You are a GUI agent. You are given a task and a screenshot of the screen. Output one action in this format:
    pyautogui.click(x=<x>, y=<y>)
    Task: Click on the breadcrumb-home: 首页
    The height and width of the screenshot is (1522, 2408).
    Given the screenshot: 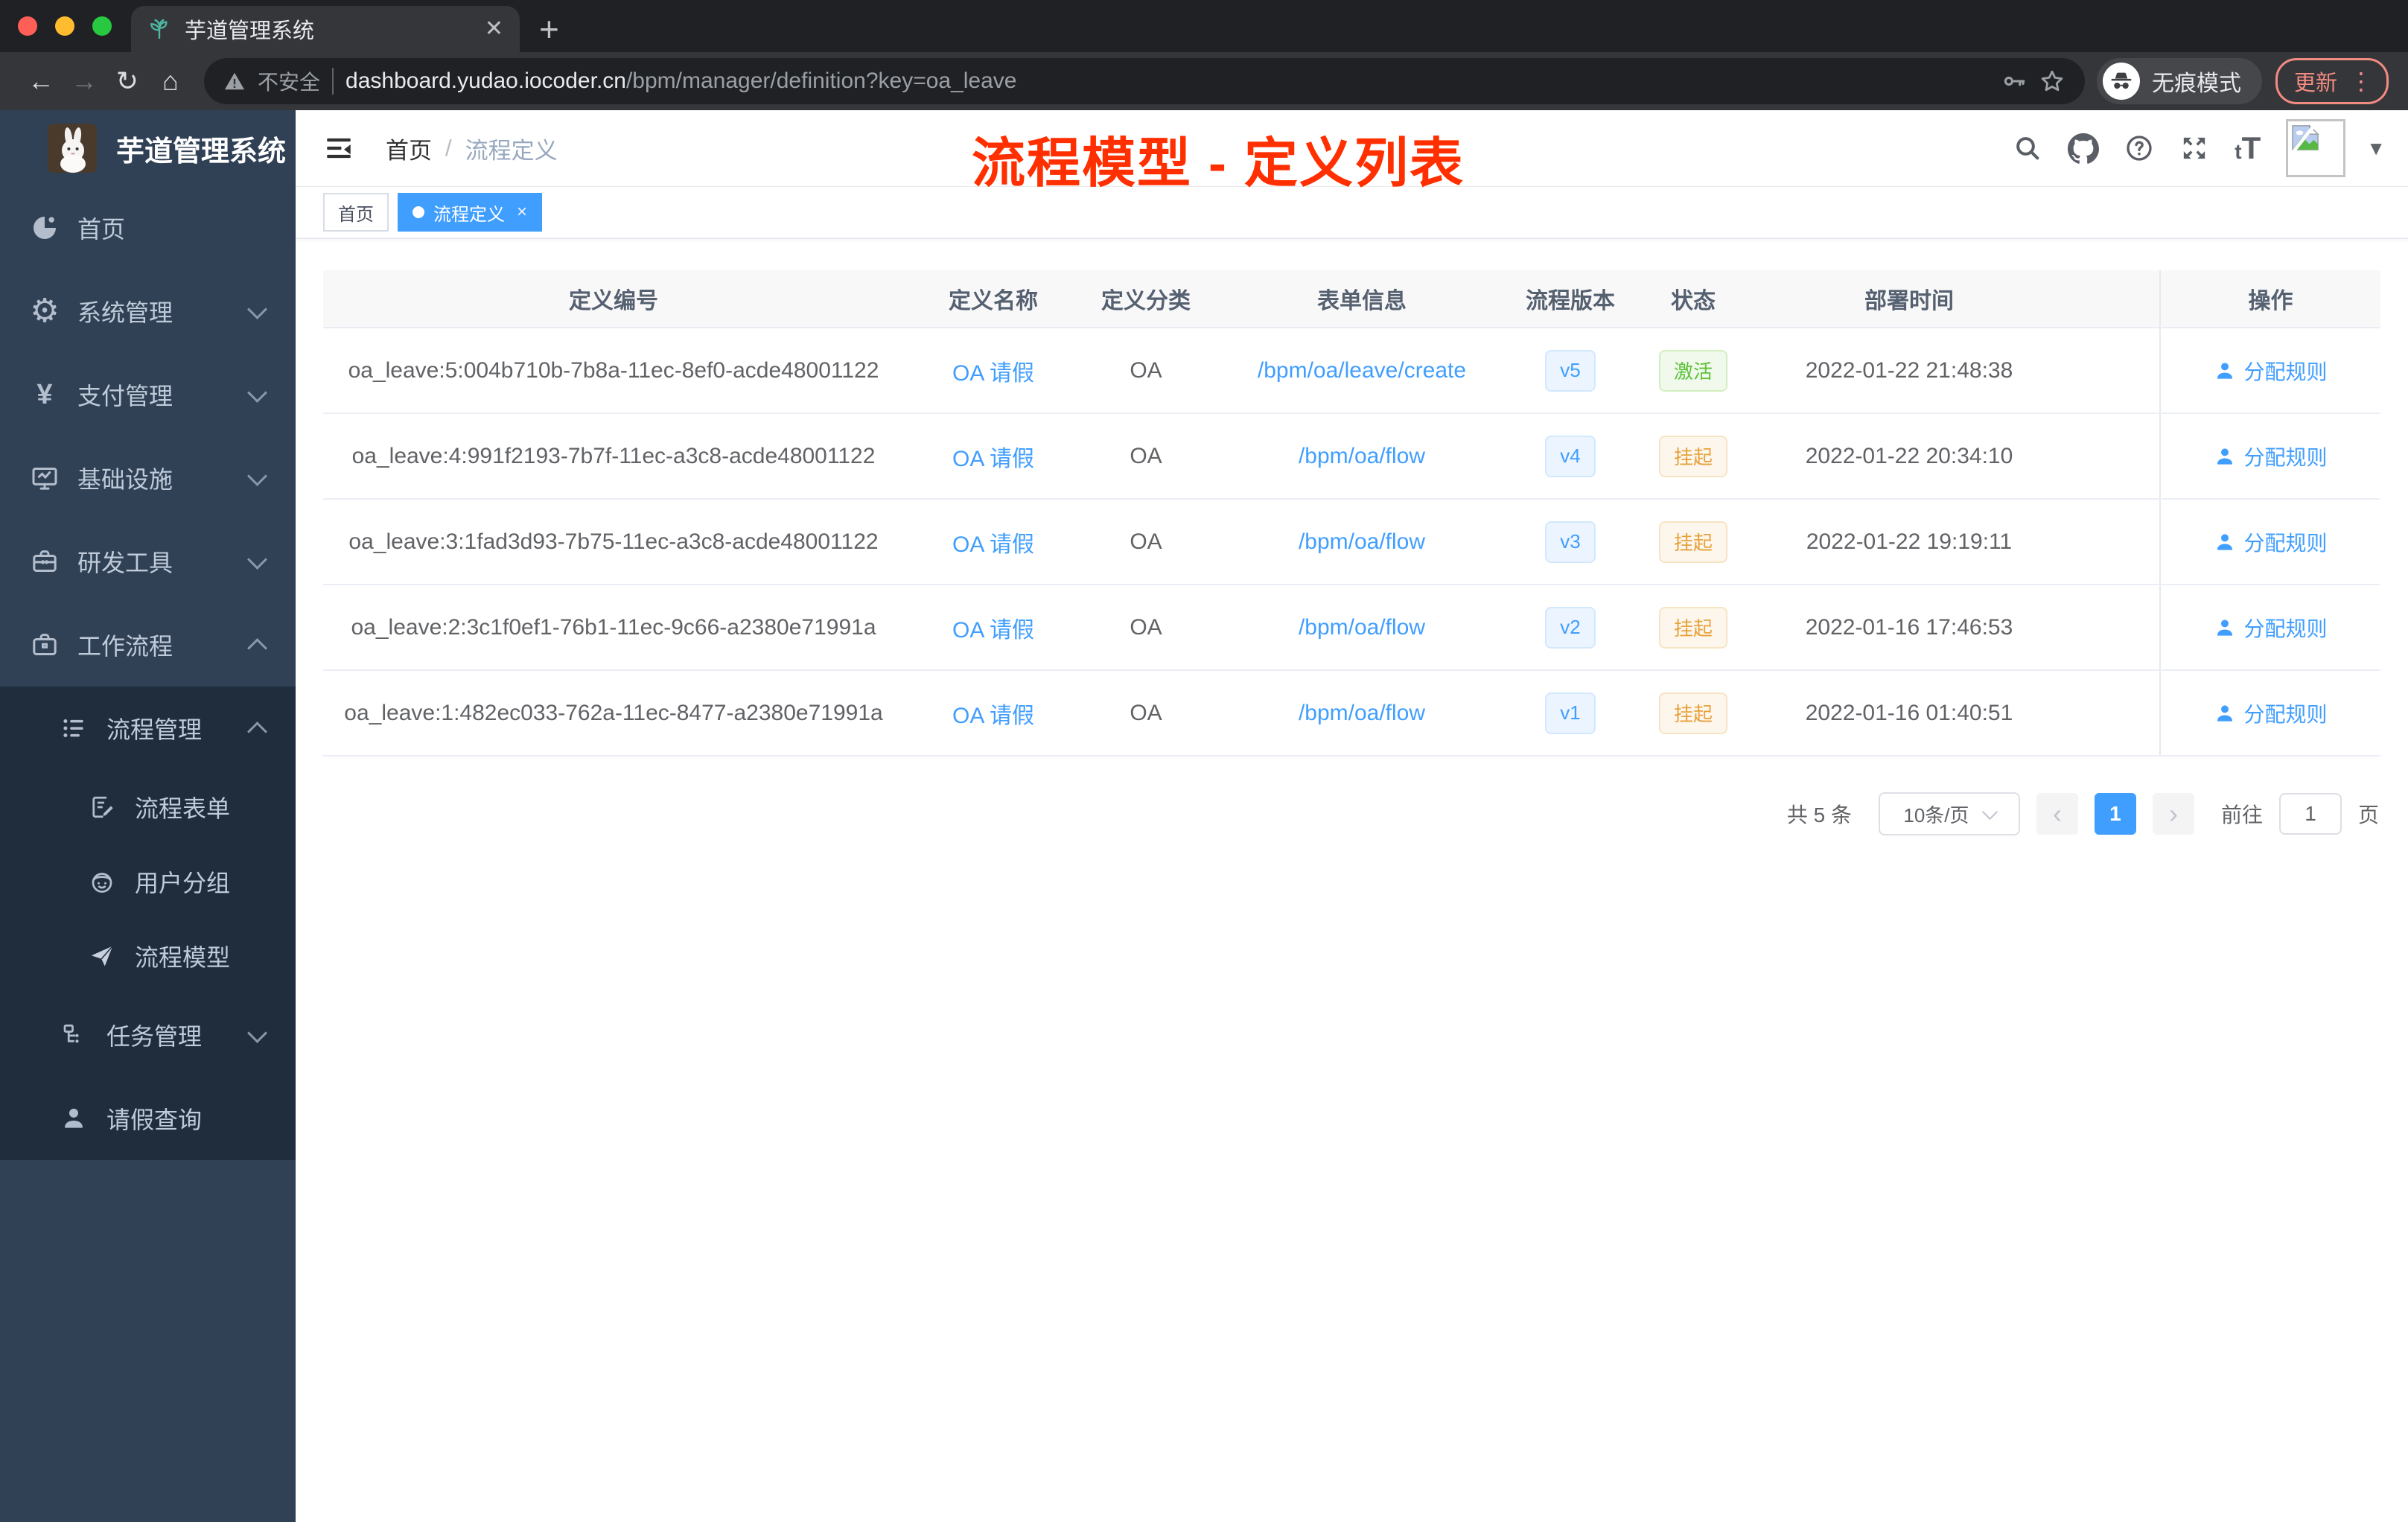 What is the action you would take?
    pyautogui.click(x=409, y=148)
    